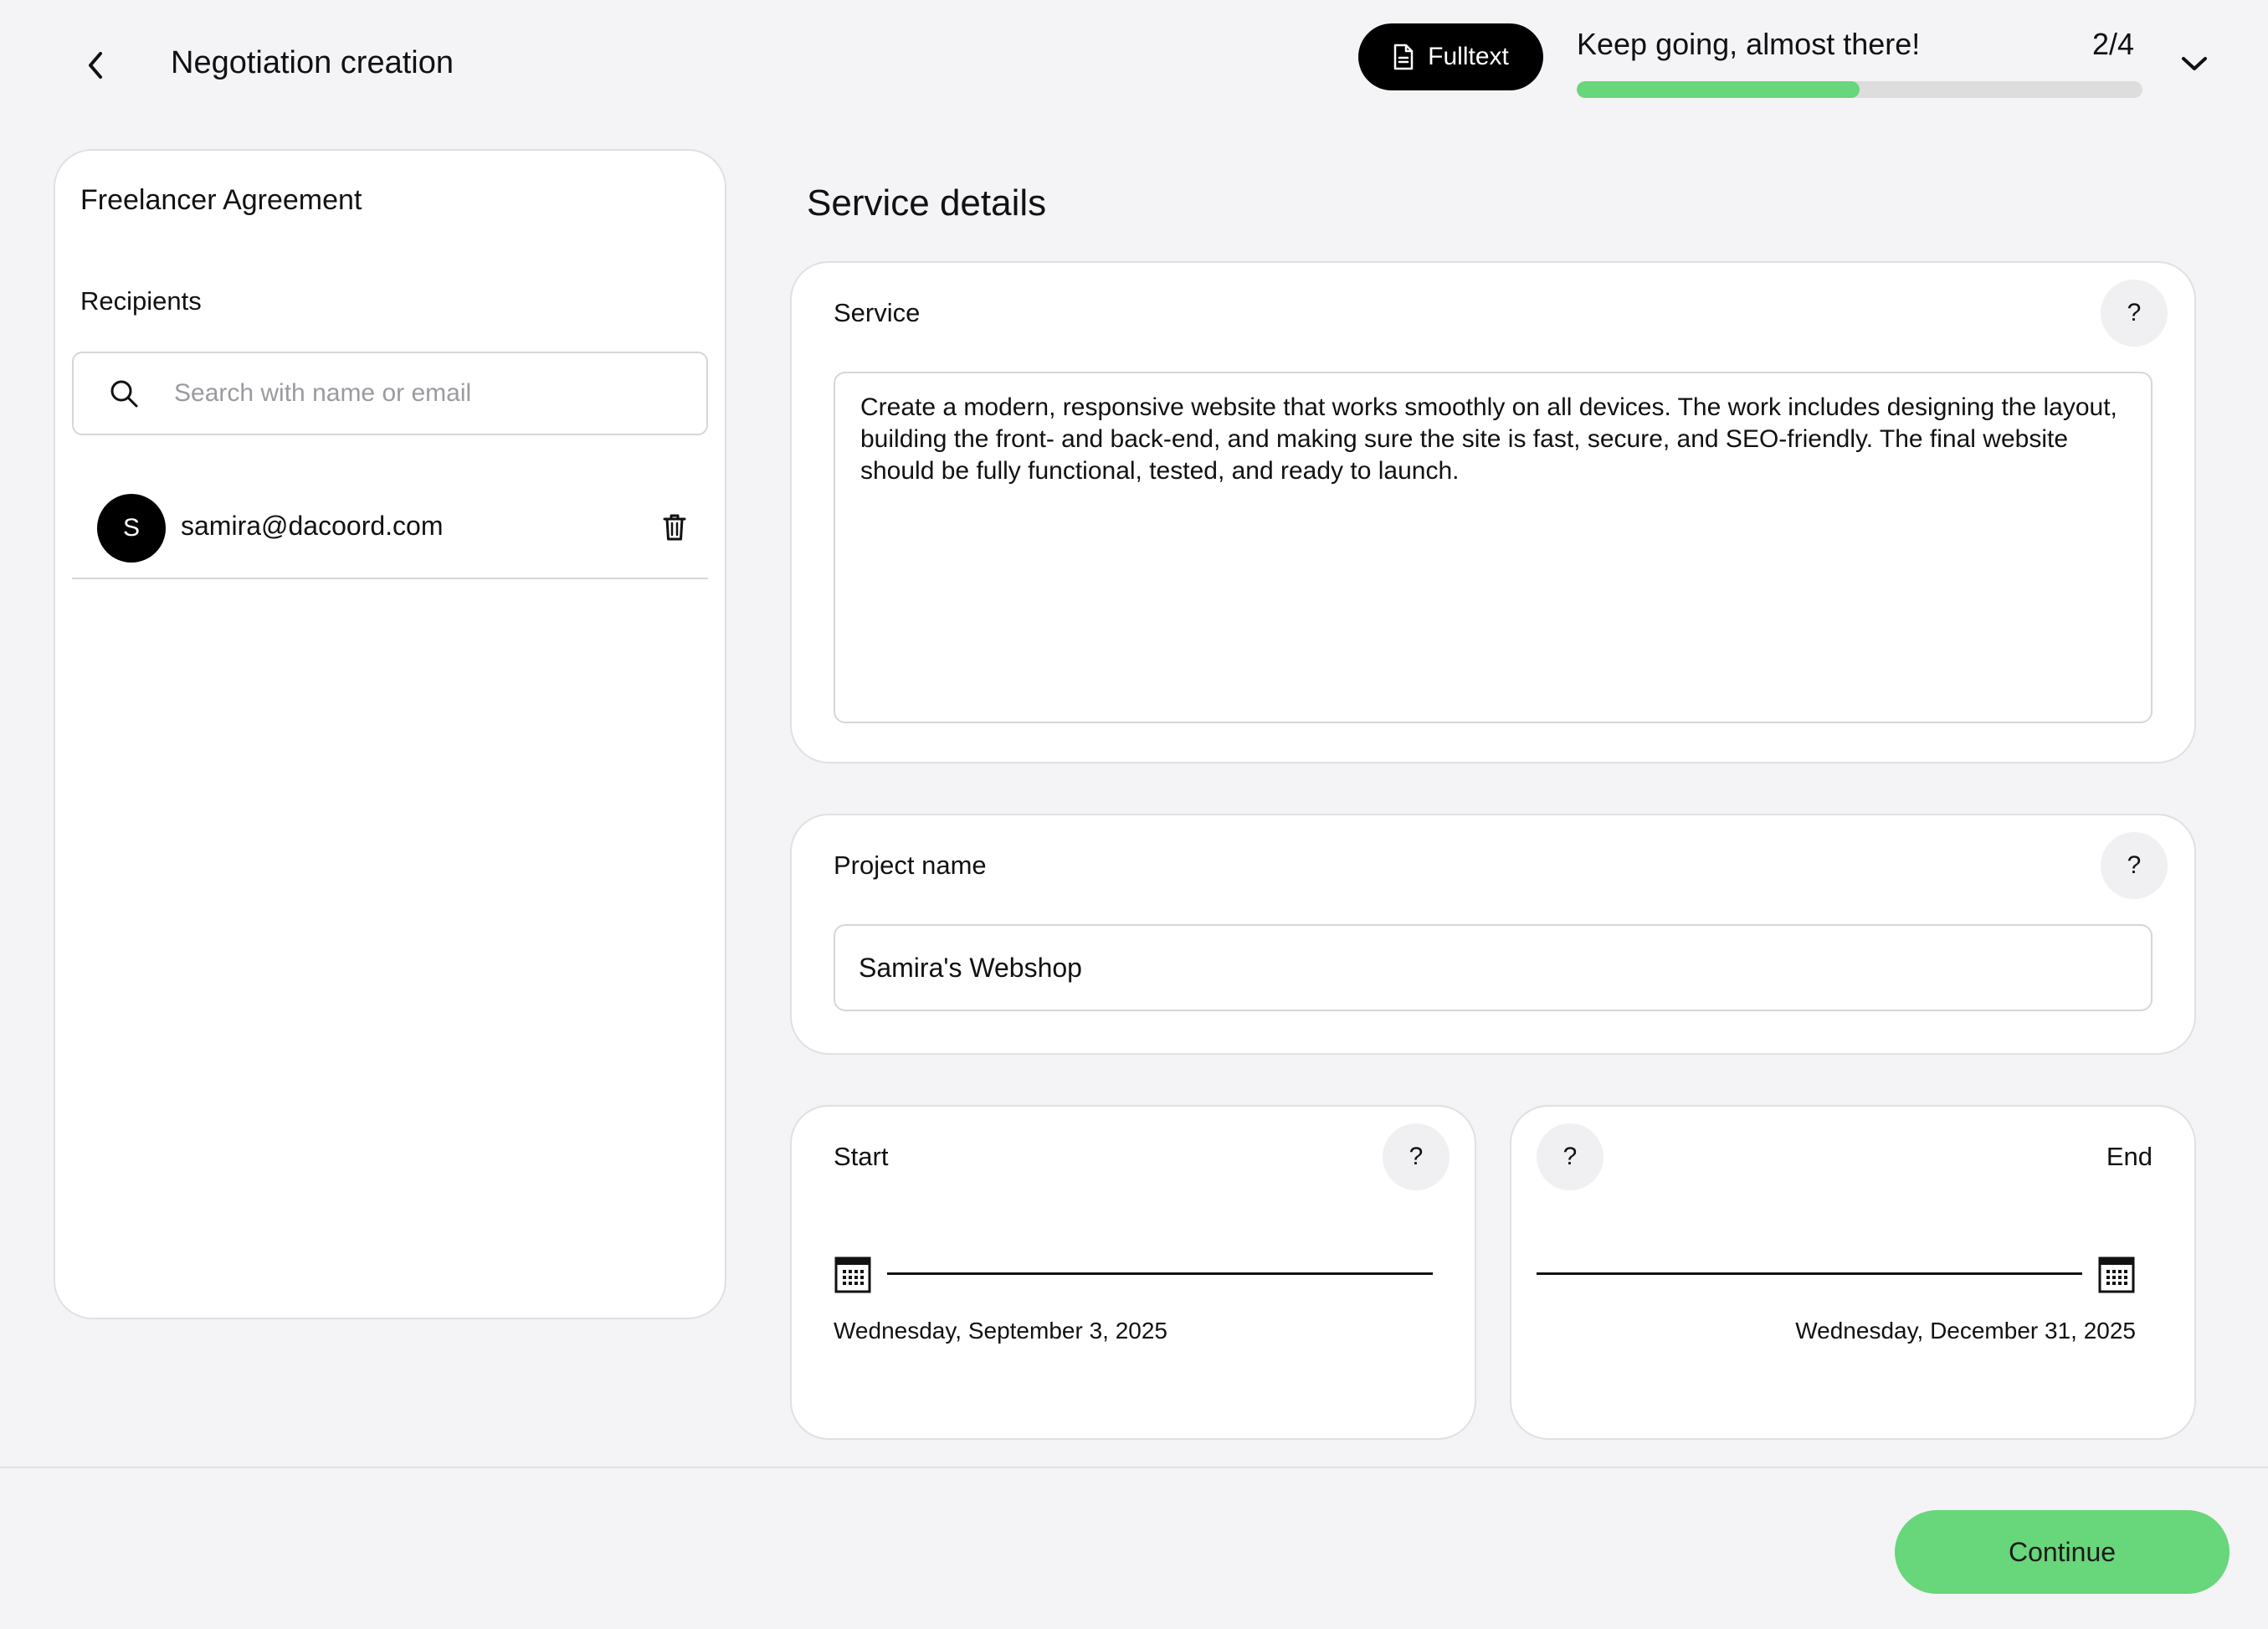 The height and width of the screenshot is (1629, 2268). I want to click on chevron-left-icon, so click(95, 65).